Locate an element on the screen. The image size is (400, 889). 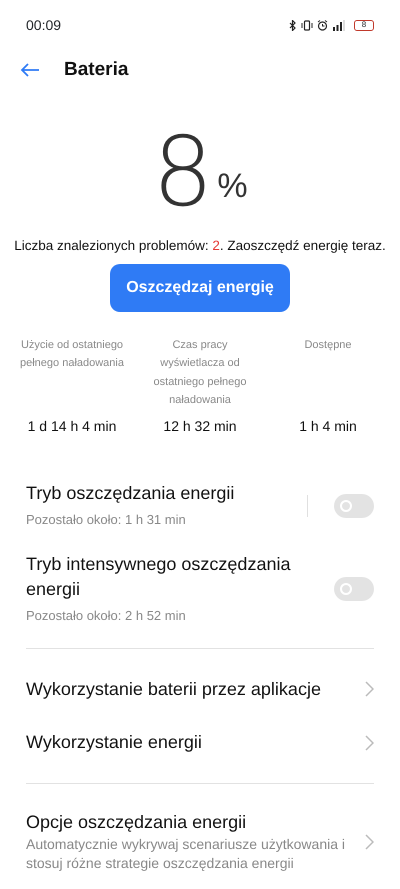
status-time: 00:09 is located at coordinates (44, 25).